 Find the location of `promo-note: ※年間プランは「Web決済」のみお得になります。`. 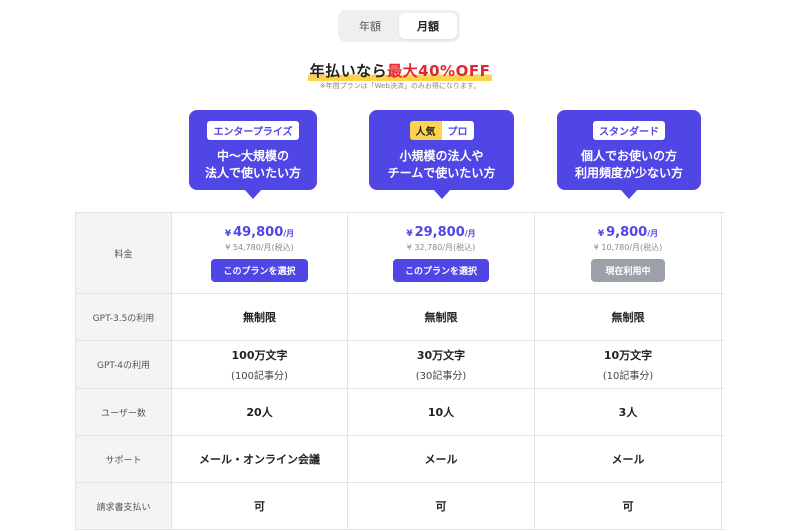

promo-note: ※年間プランは「Web決済」のみお得になります。 is located at coordinates (400, 86).